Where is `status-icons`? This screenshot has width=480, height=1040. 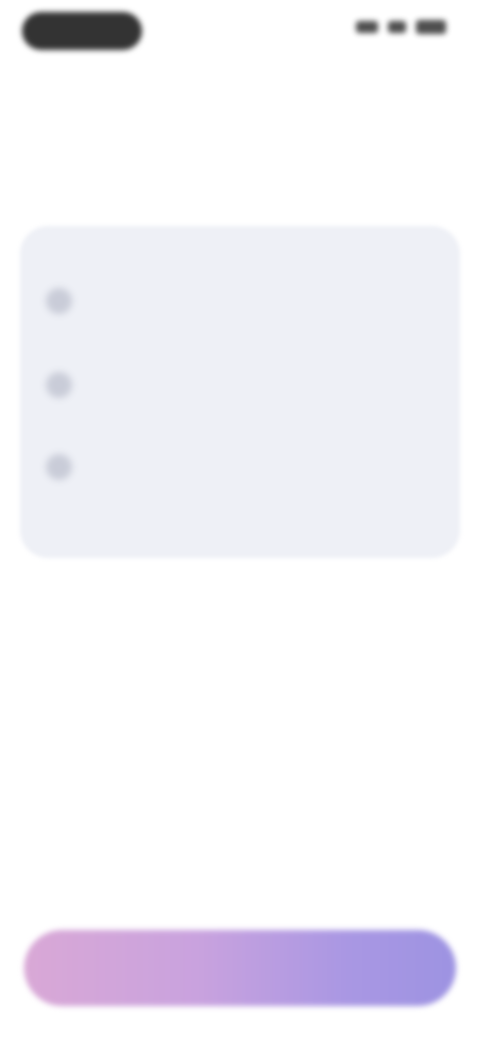 status-icons is located at coordinates (401, 27).